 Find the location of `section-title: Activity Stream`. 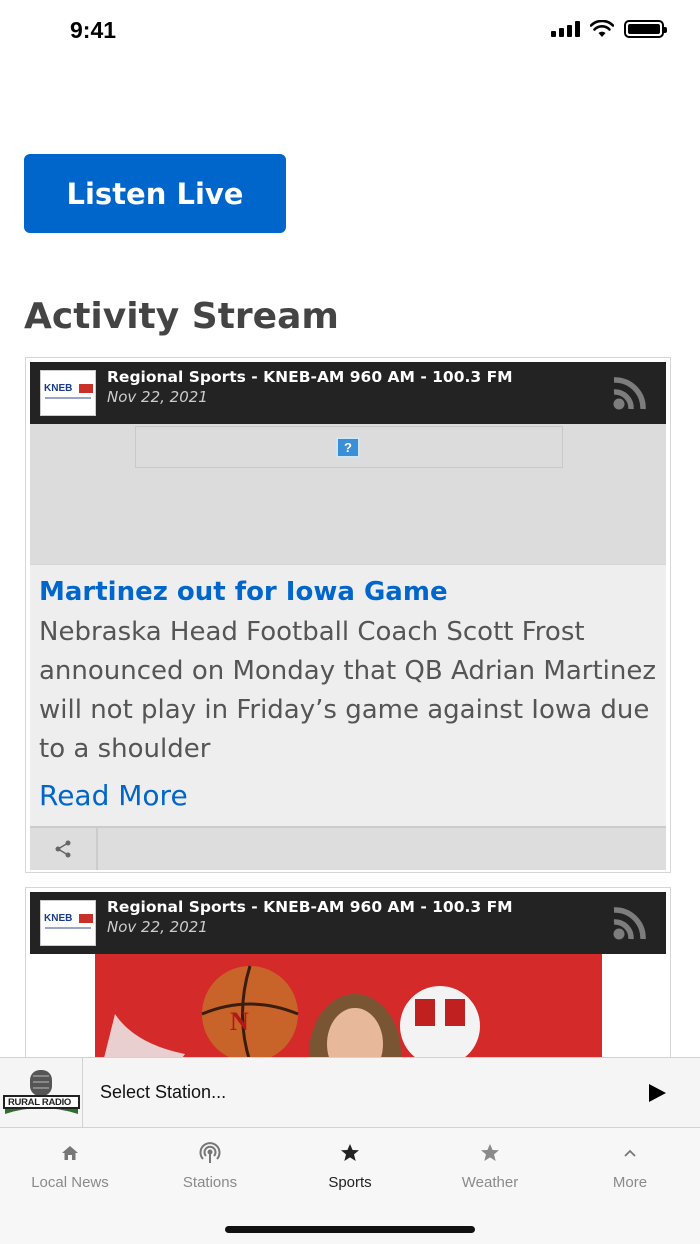

section-title: Activity Stream is located at coordinates (181, 316).